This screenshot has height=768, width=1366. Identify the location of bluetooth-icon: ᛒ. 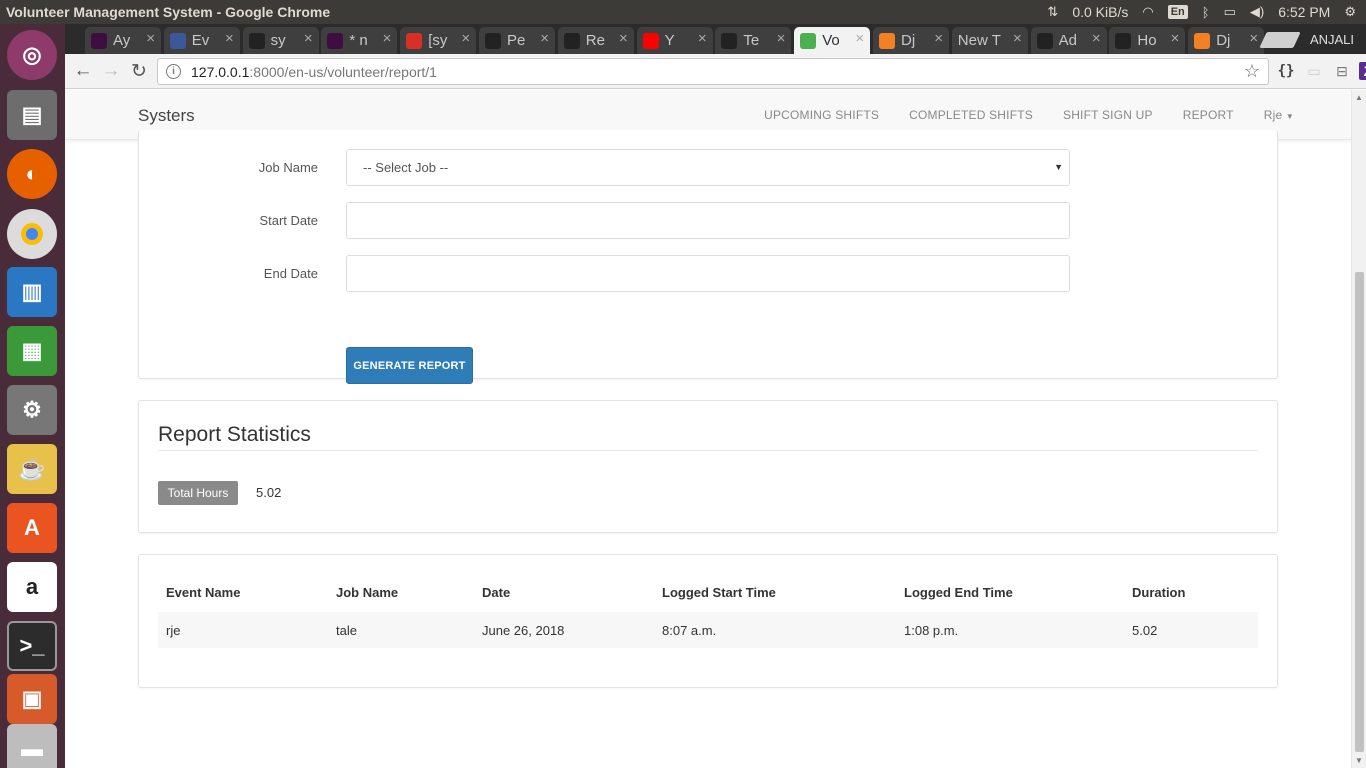
(1206, 12).